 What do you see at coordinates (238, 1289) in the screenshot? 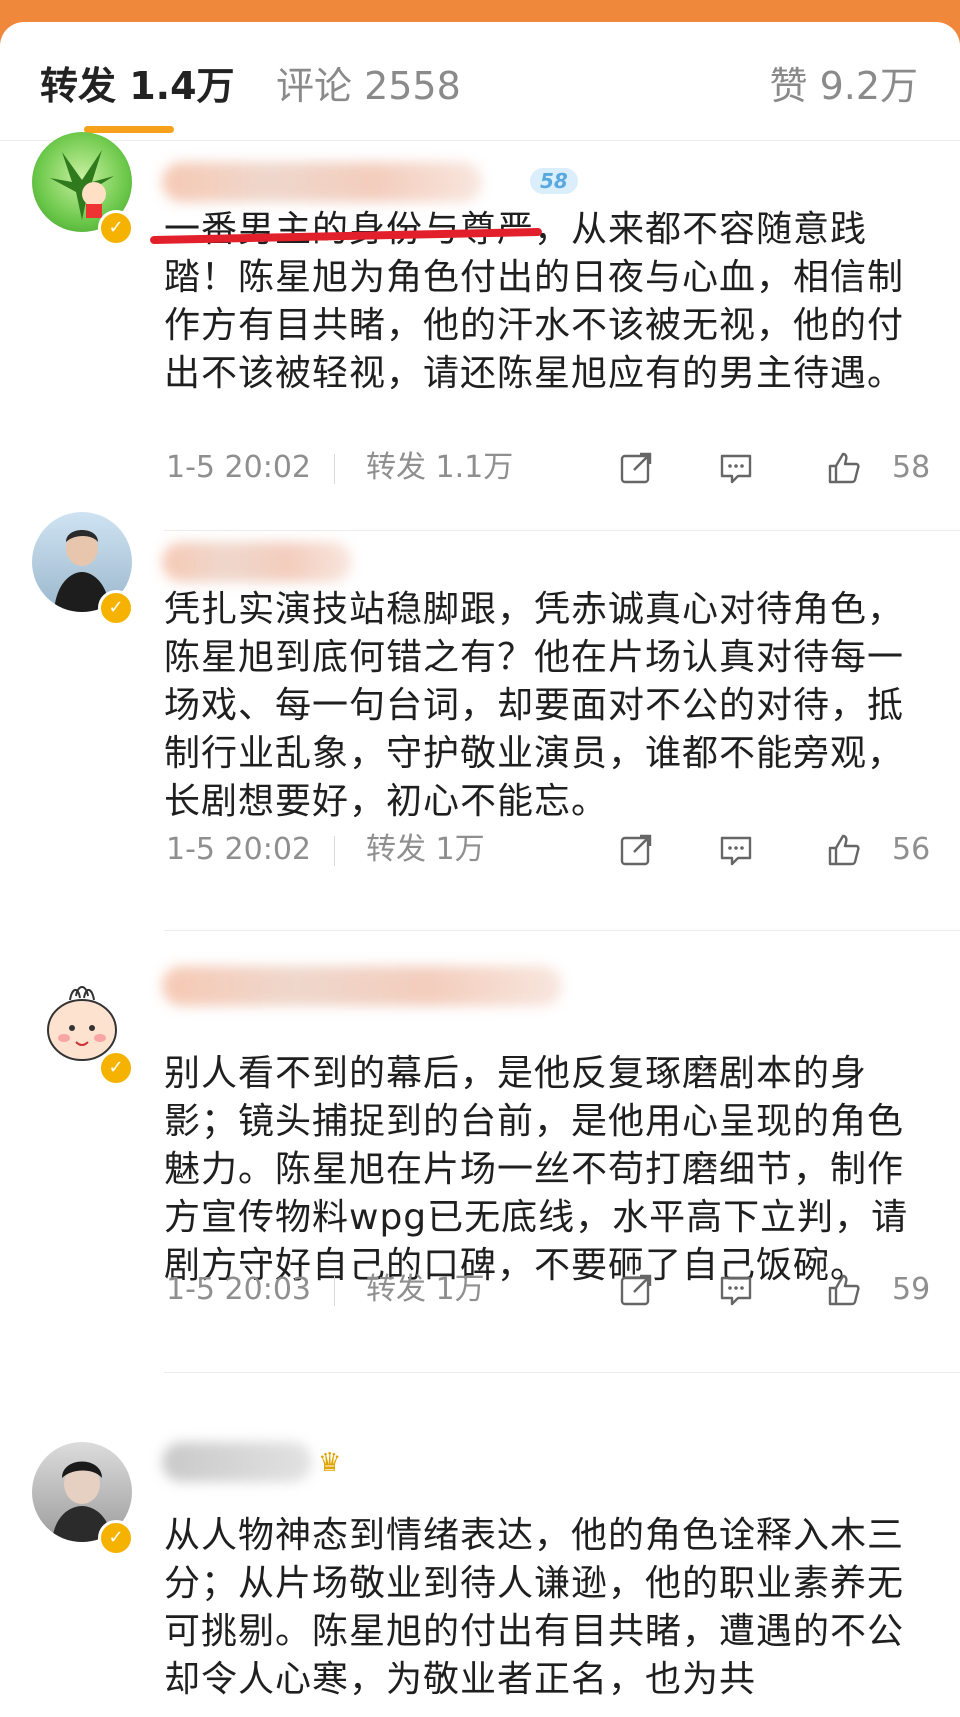
I see `comment-time: 1-5 20:03` at bounding box center [238, 1289].